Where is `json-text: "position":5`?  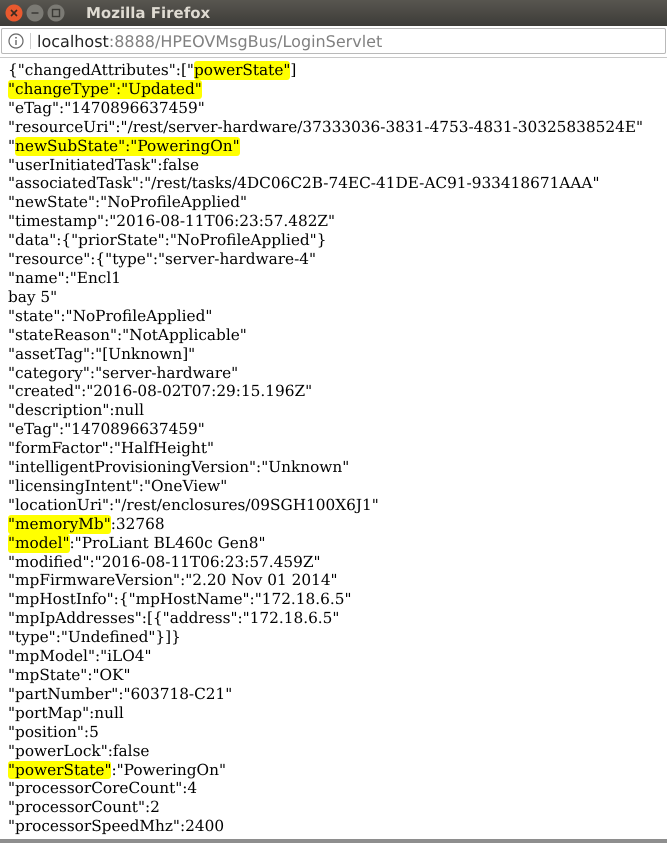
json-text: "position":5 is located at coordinates (53, 732).